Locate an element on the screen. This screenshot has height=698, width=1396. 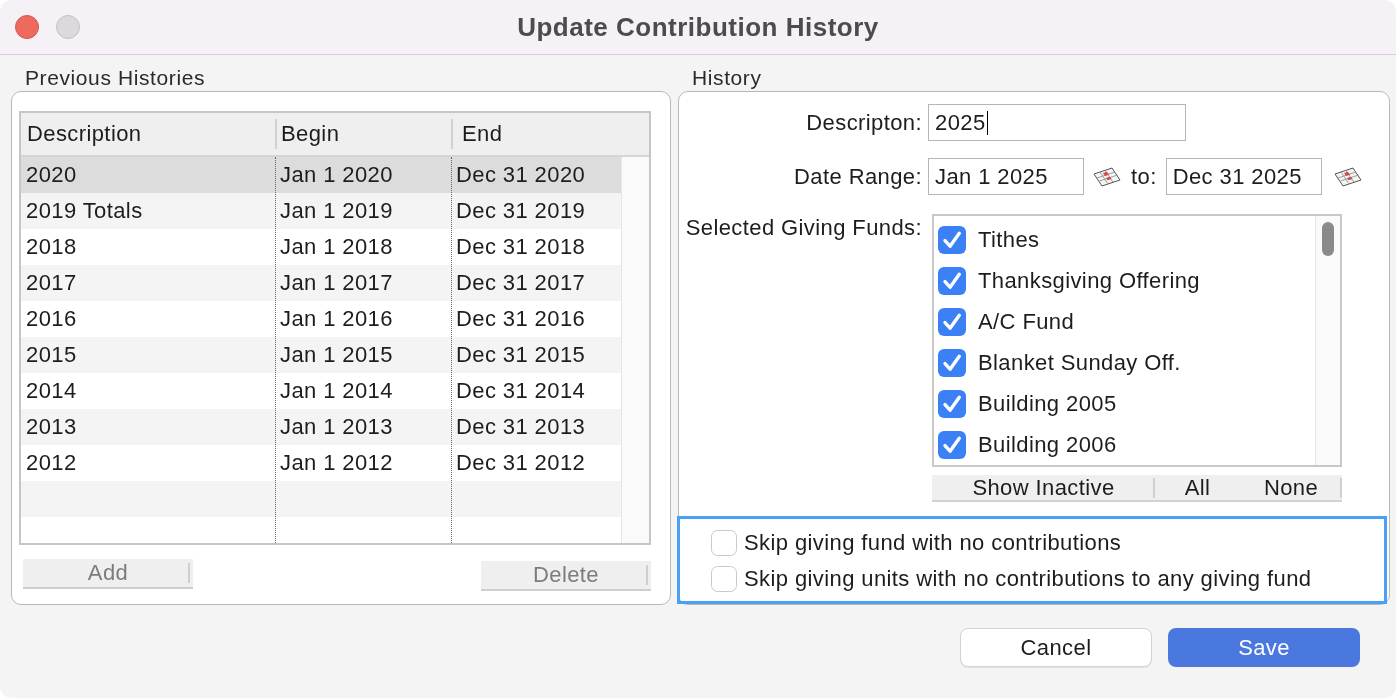
fund-name: Building 2006 is located at coordinates (1047, 444).